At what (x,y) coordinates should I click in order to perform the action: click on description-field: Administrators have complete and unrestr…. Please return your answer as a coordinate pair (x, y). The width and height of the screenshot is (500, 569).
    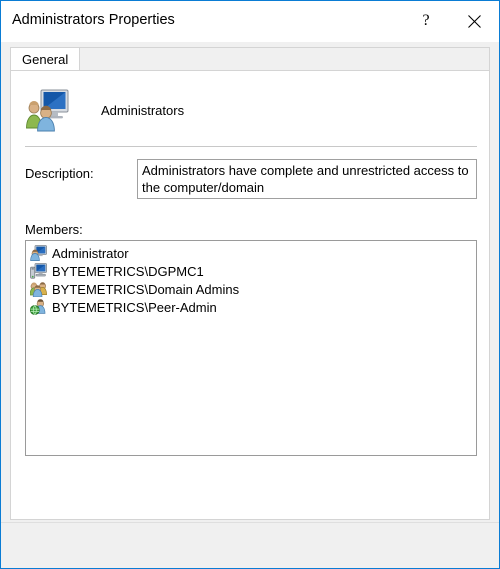
    Looking at the image, I should click on (307, 179).